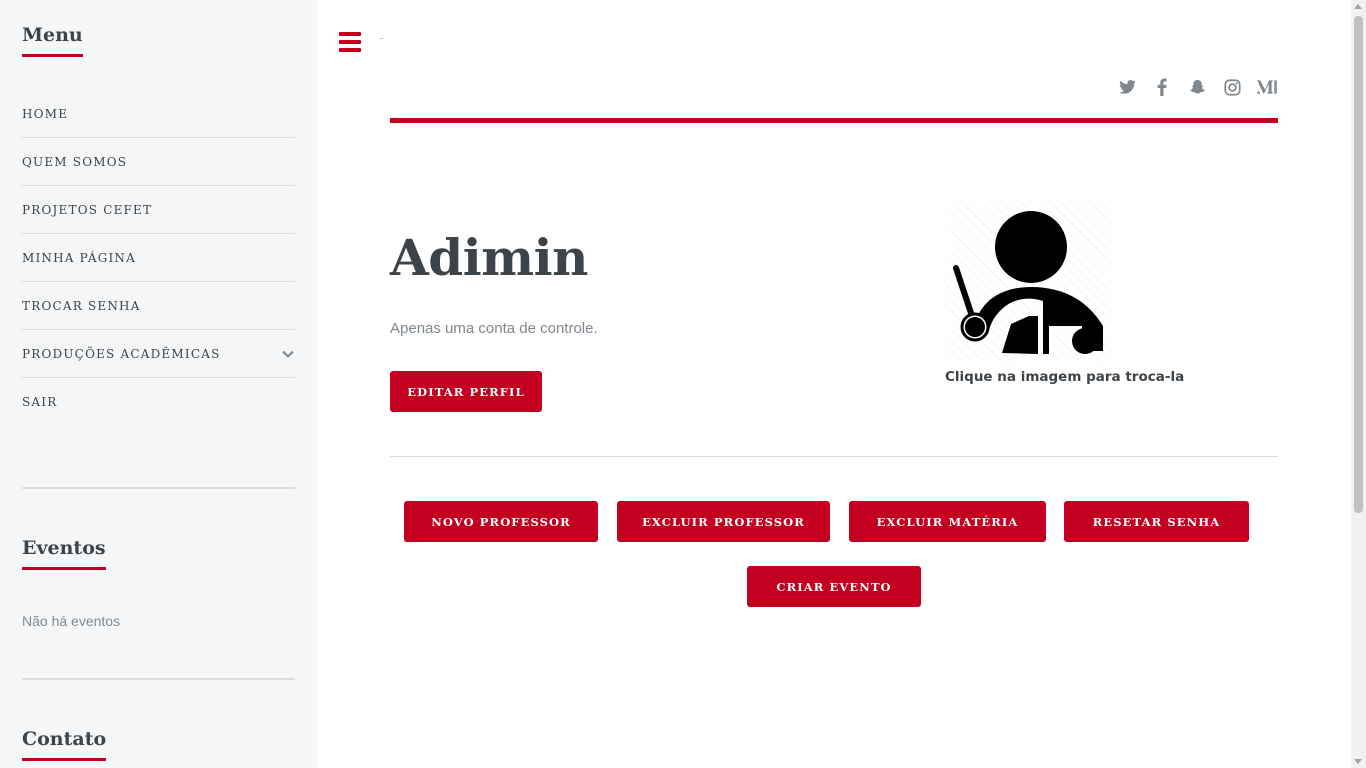 The height and width of the screenshot is (768, 1366). Describe the element at coordinates (1358, 761) in the screenshot. I see `scroll-down-icon` at that location.